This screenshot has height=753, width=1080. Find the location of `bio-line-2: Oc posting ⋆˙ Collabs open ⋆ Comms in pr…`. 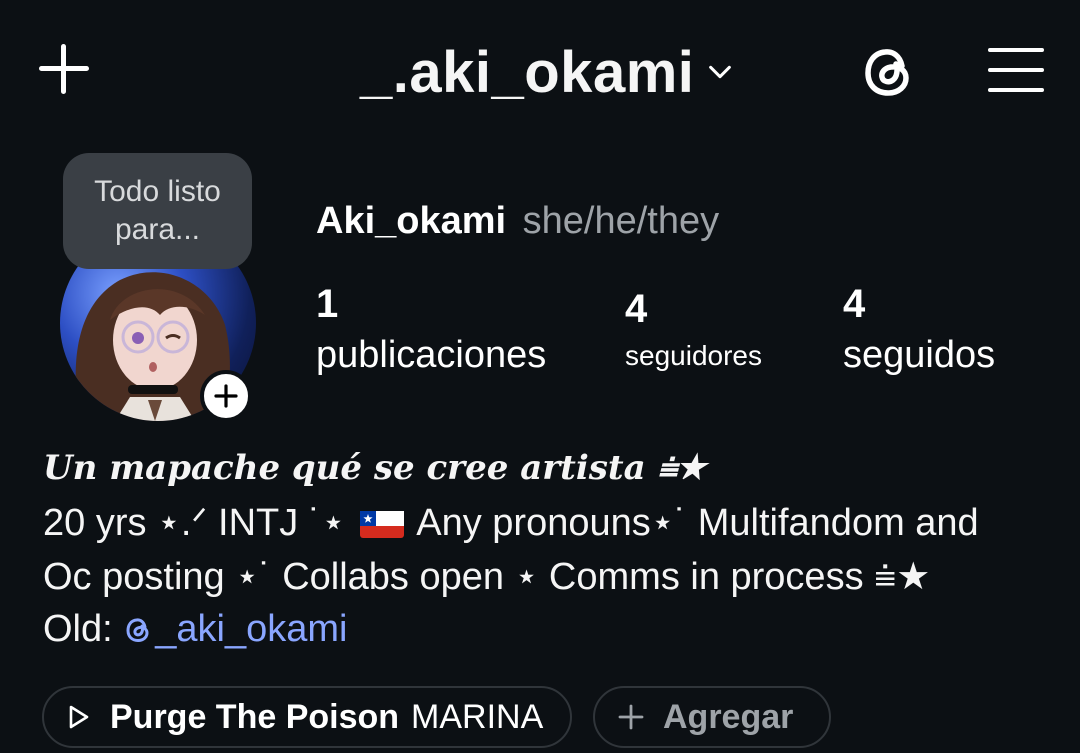

bio-line-2: Oc posting ⋆˙ Collabs open ⋆ Comms in pr… is located at coordinates (487, 577).